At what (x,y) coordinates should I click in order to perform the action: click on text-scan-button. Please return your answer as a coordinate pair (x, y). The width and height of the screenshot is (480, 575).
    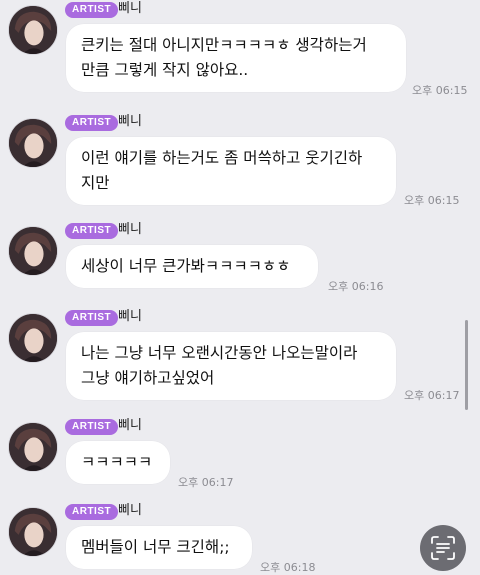
    Looking at the image, I should click on (443, 548).